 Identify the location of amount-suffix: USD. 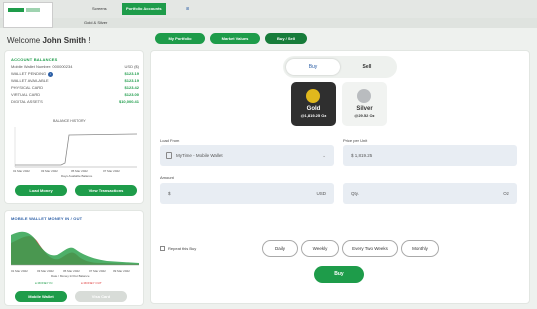
(321, 193).